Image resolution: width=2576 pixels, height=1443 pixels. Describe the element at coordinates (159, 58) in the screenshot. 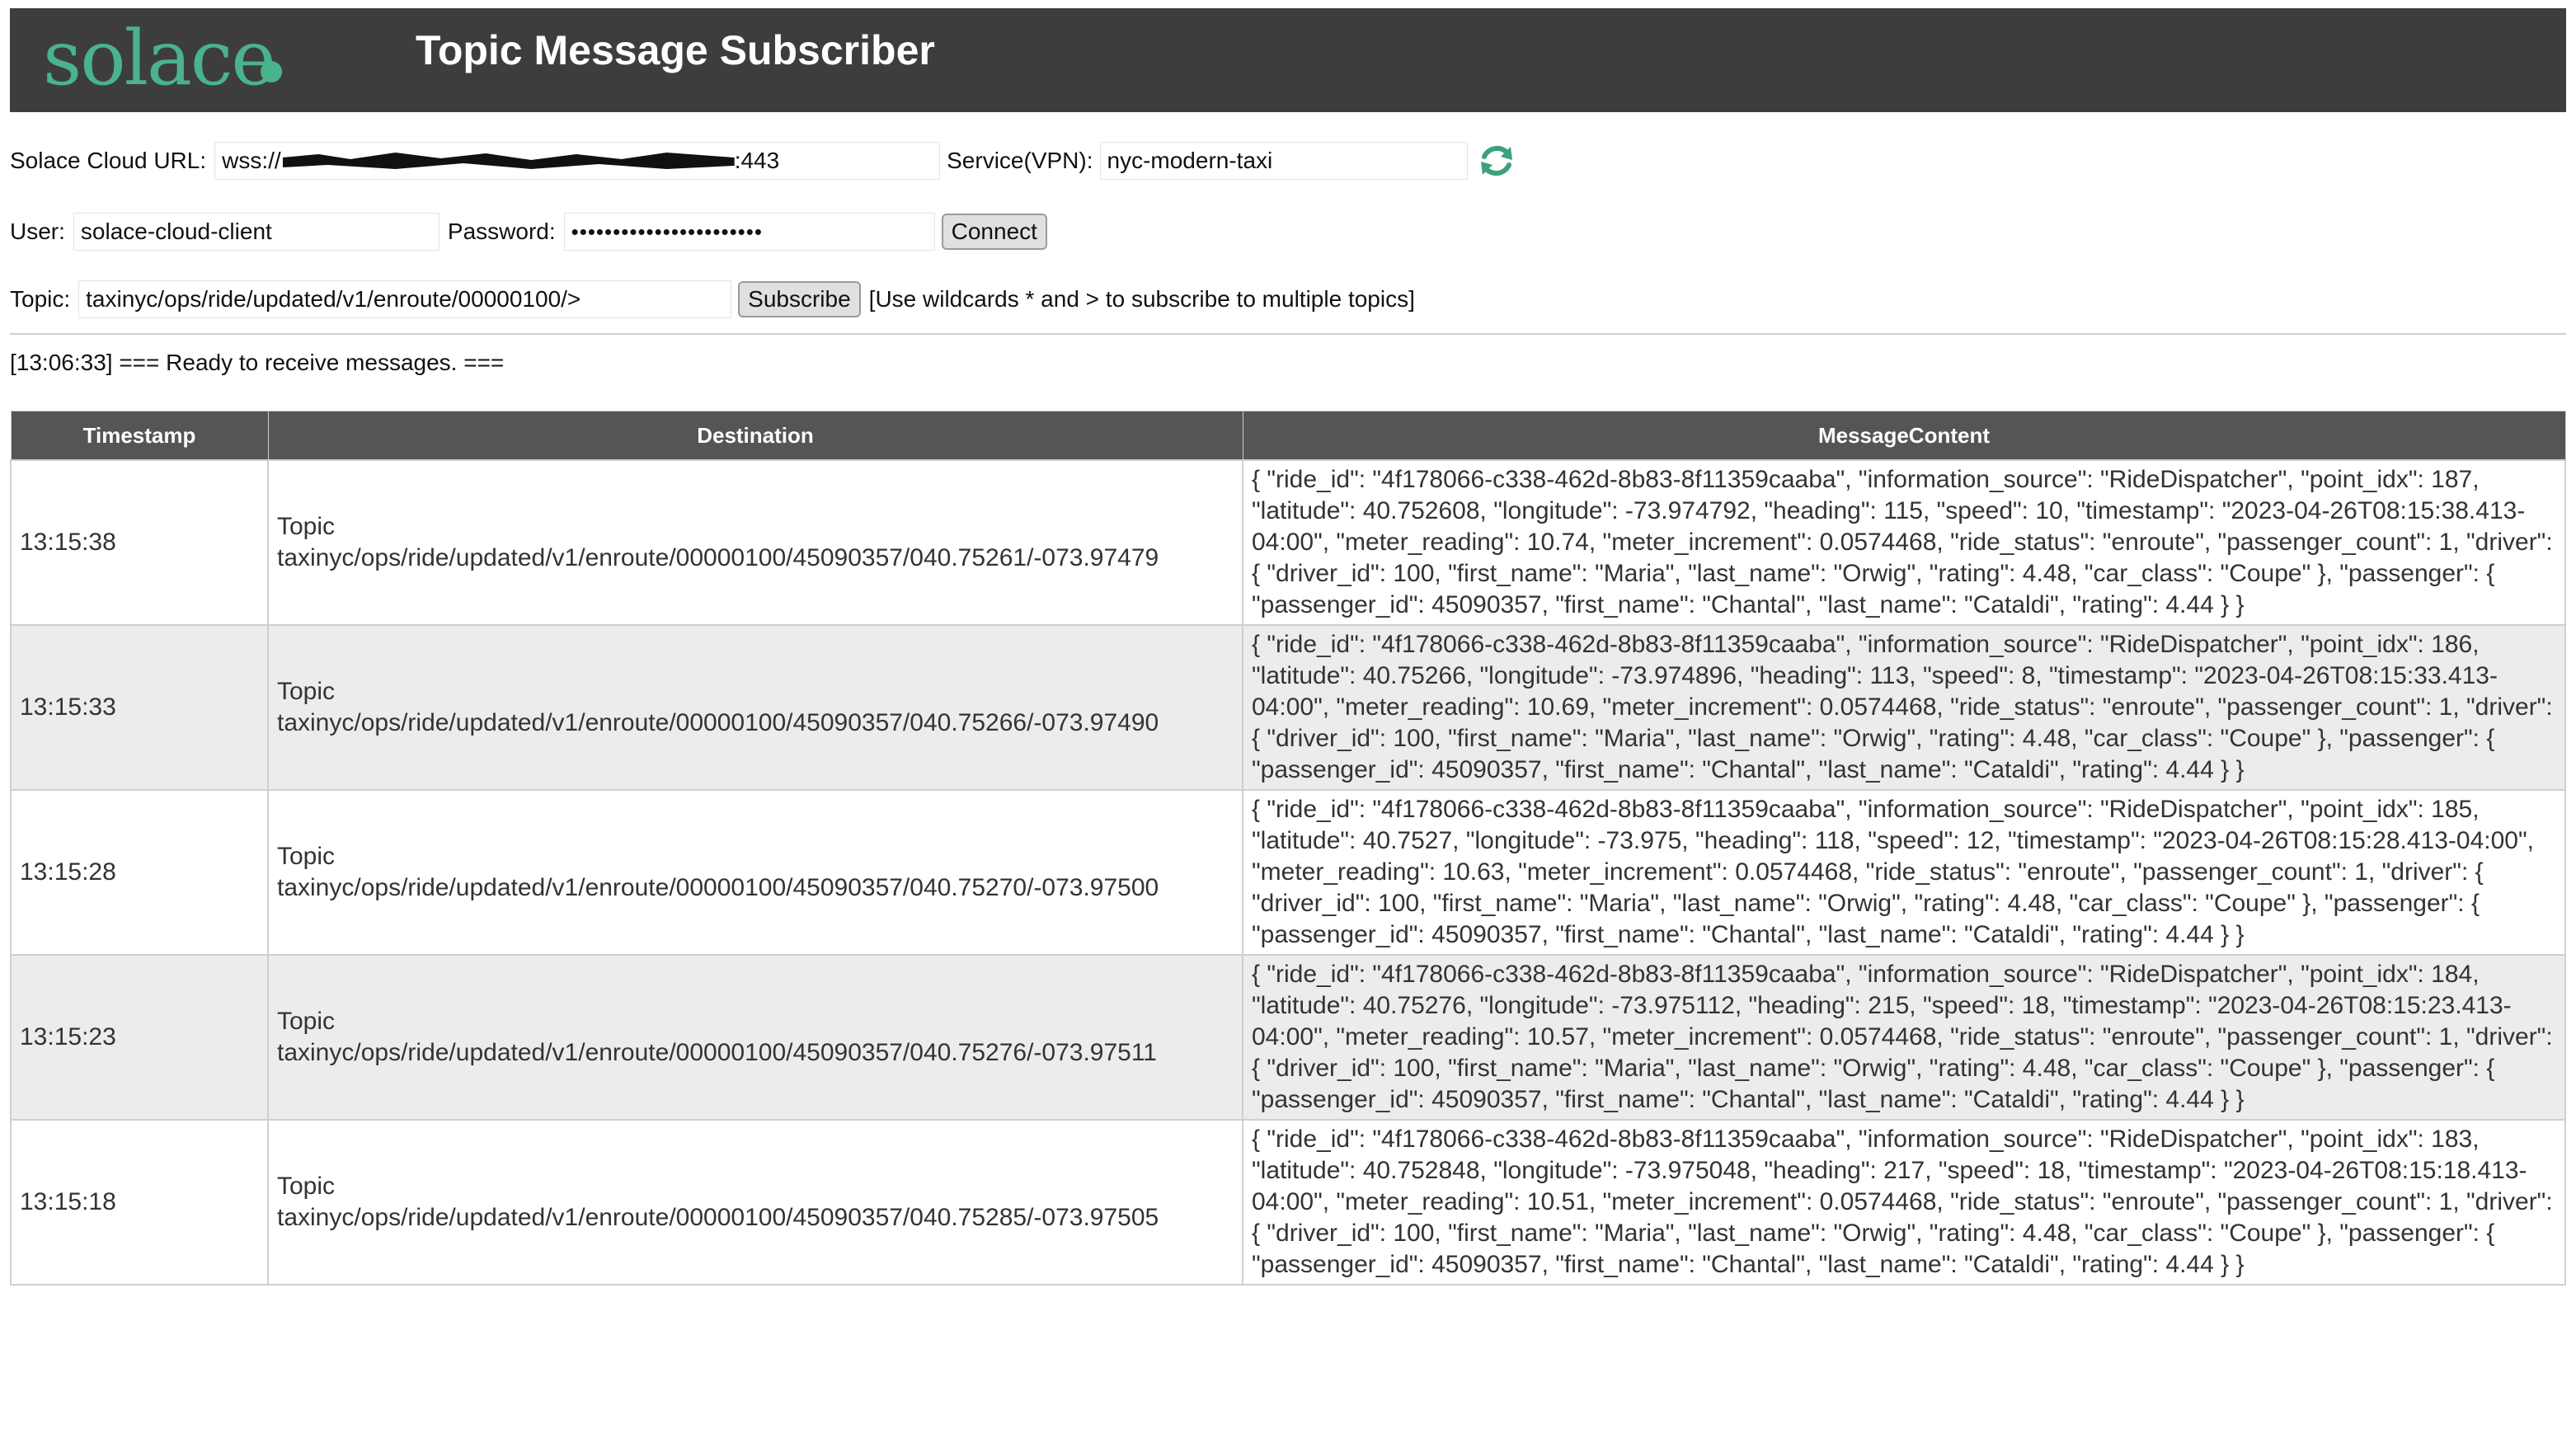

I see `solace-logo: solace` at that location.